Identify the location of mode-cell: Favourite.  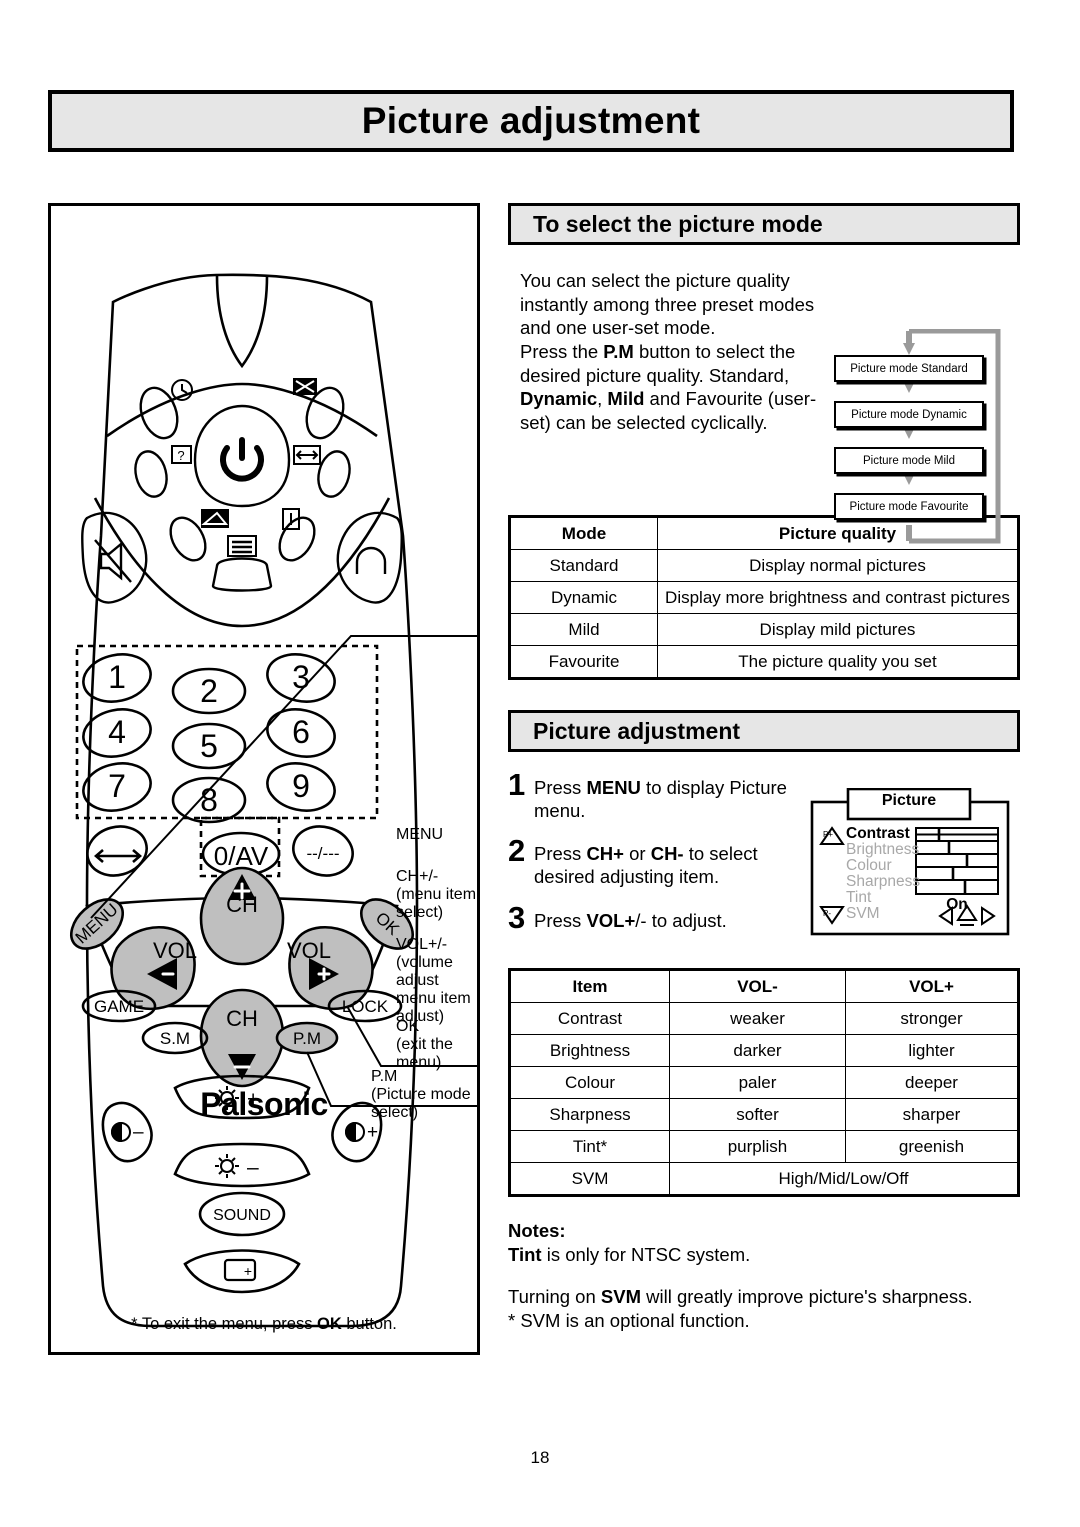
(583, 662).